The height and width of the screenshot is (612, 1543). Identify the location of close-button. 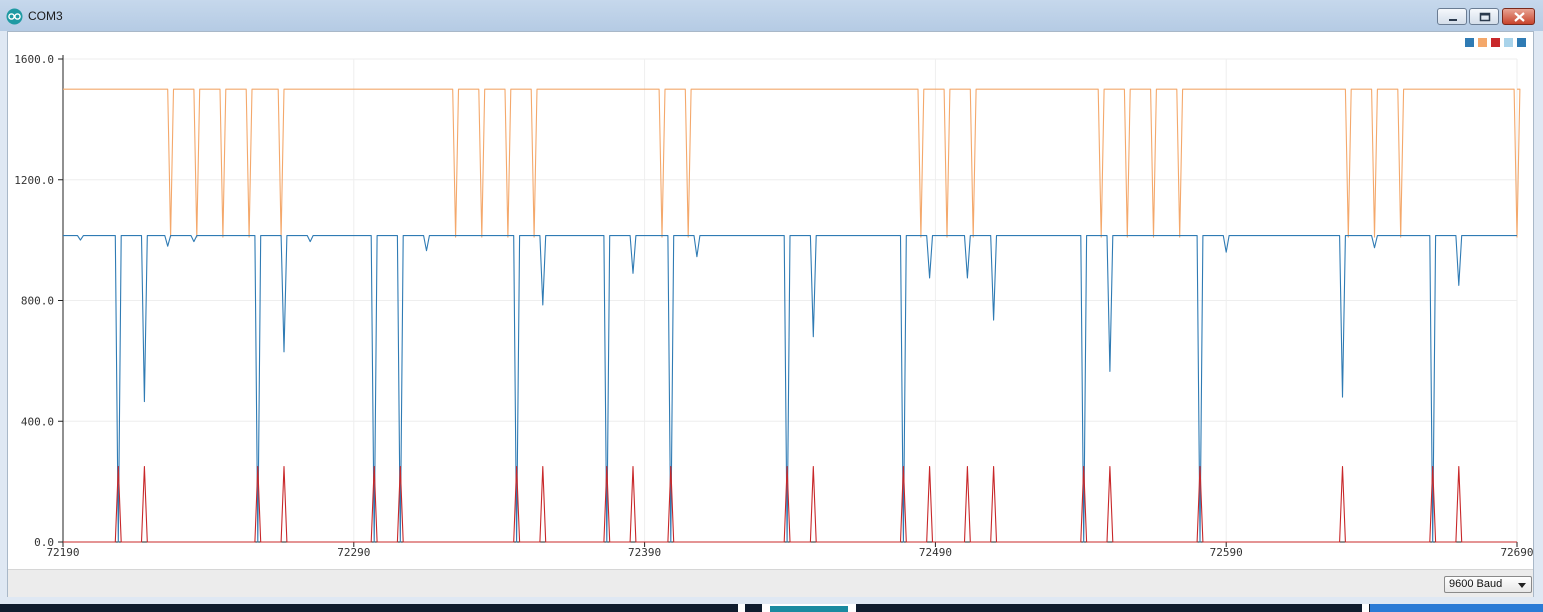
(1518, 16).